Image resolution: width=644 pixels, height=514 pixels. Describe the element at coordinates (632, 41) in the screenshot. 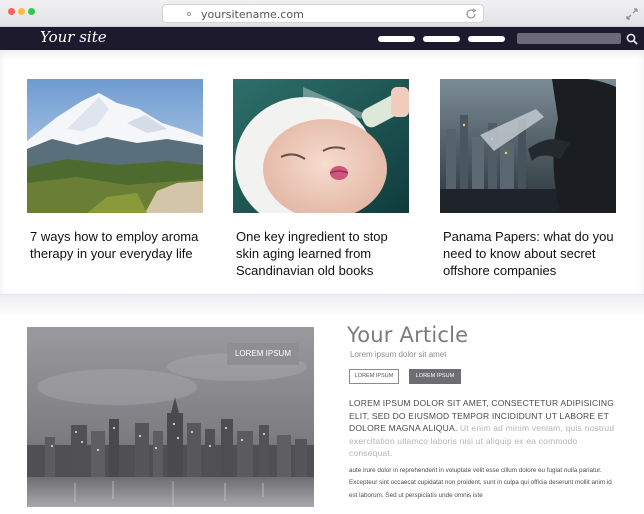

I see `search-icon` at that location.